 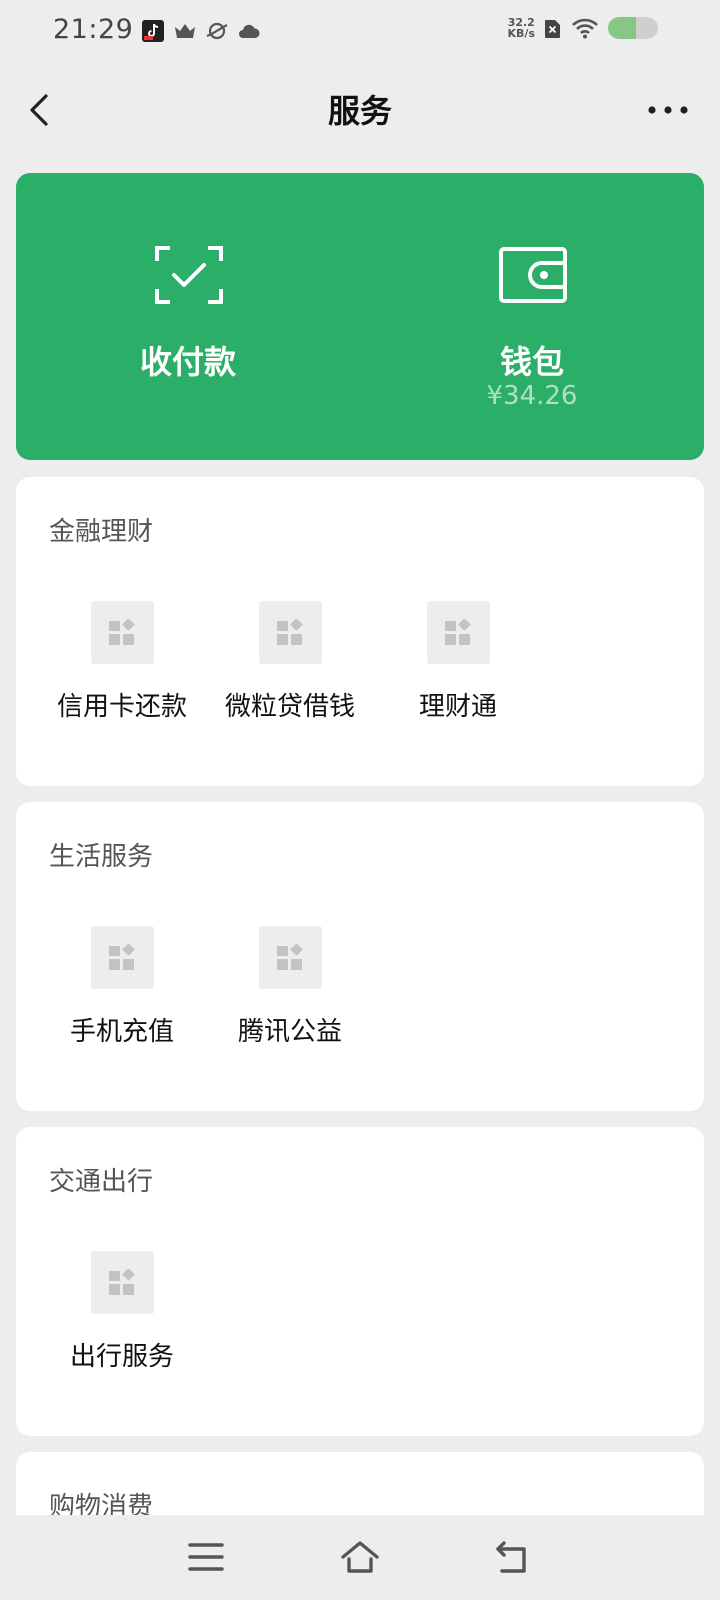 I want to click on section-title: 交通出行, so click(x=101, y=1182).